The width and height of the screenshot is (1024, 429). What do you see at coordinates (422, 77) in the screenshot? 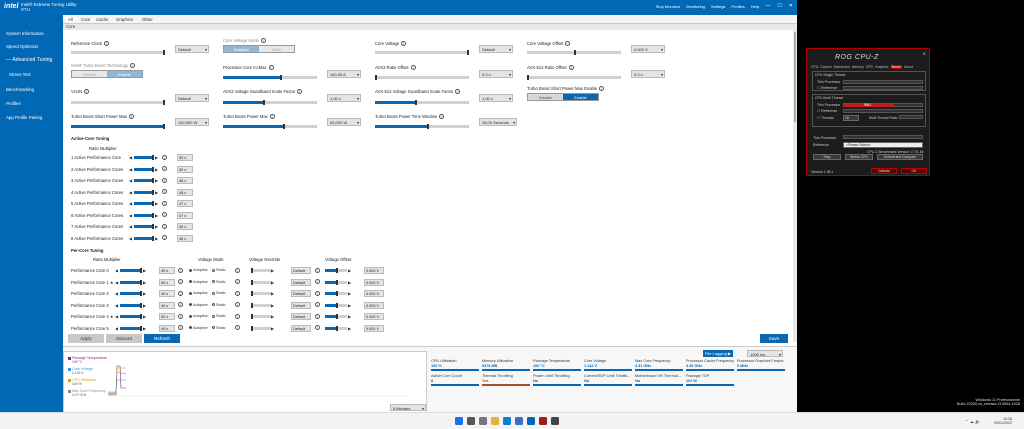
I see `avx2-ratio-slider` at bounding box center [422, 77].